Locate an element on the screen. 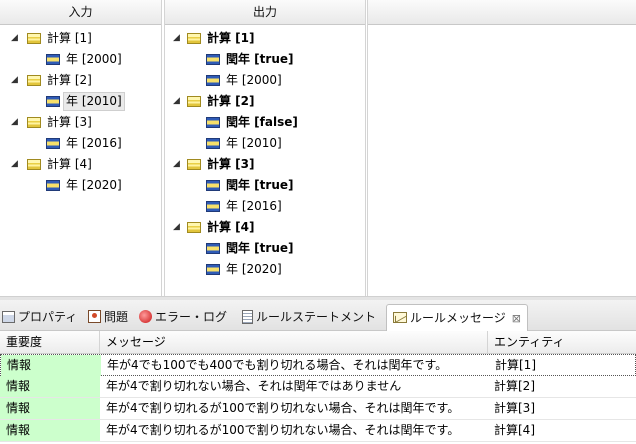 The image size is (636, 444). tab-label: プロパティ is located at coordinates (48, 317).